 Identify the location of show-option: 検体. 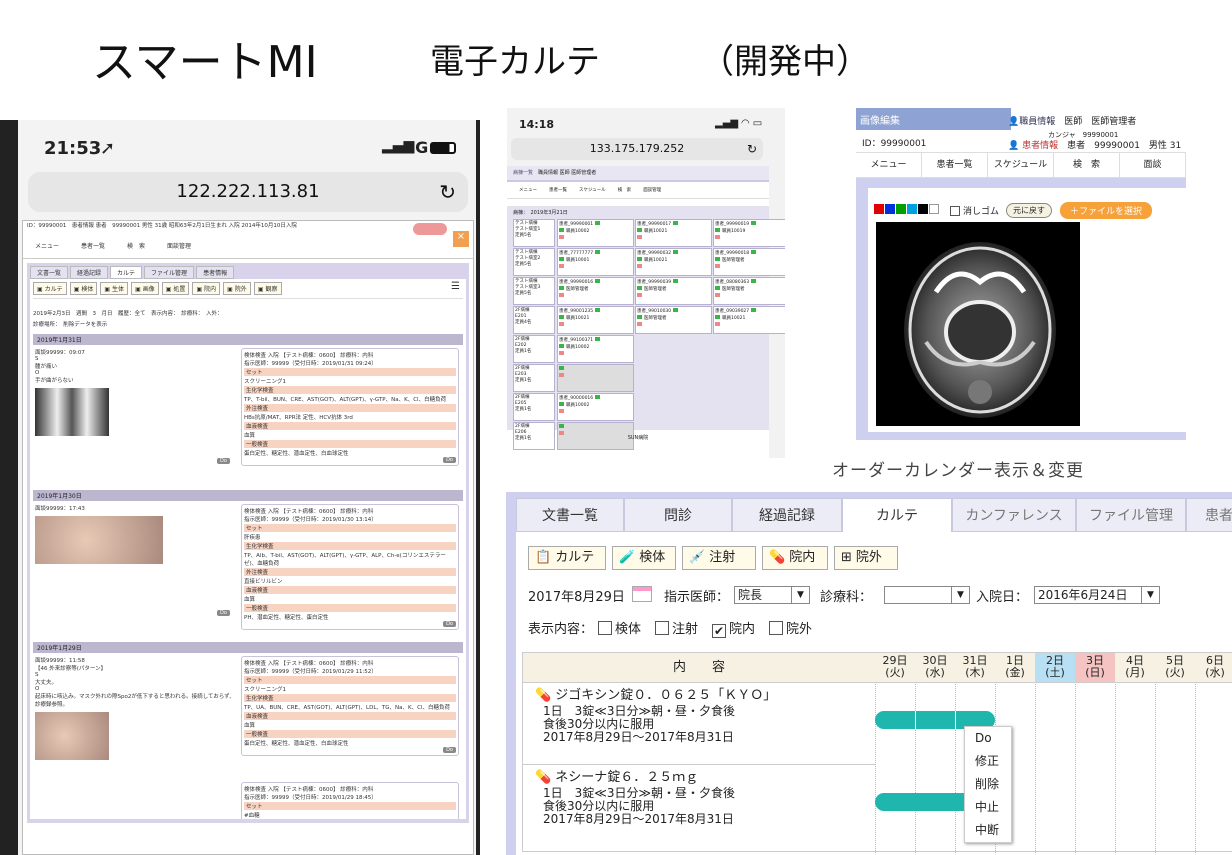
(619, 628).